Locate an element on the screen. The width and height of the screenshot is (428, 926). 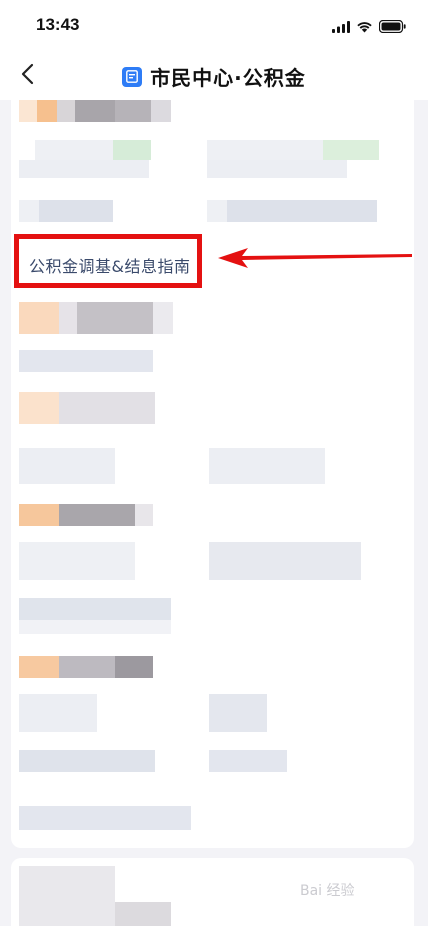
pointer-arrow-icon is located at coordinates (316, 260).